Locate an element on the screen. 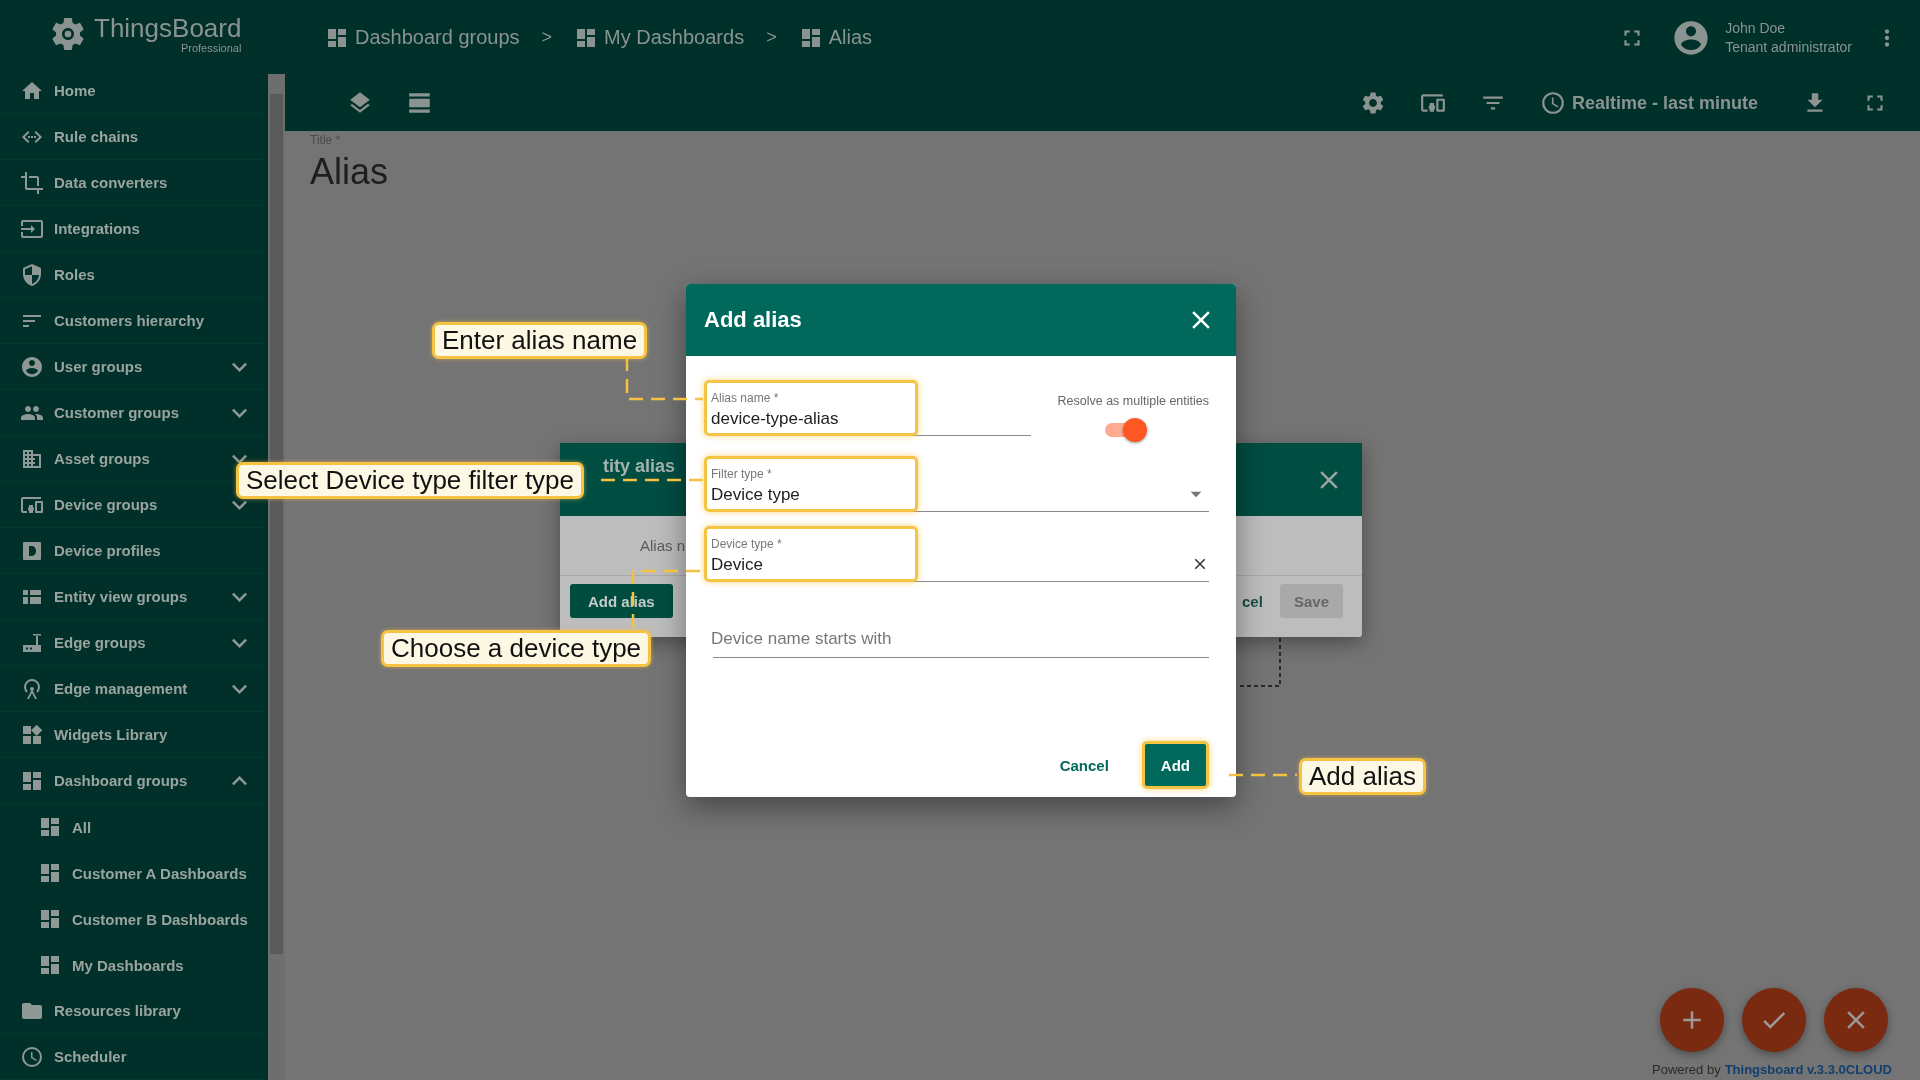 This screenshot has height=1080, width=1920. sidebar-item: Integrations is located at coordinates (133, 229).